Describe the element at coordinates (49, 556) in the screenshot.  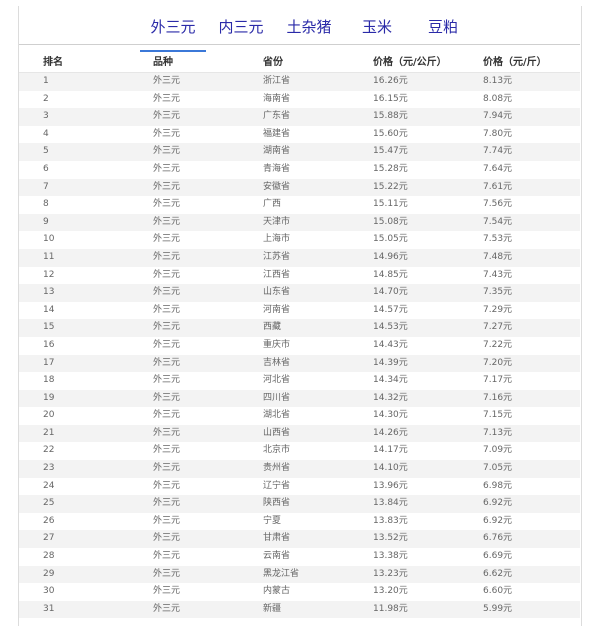
I see `rank-cell: 28` at that location.